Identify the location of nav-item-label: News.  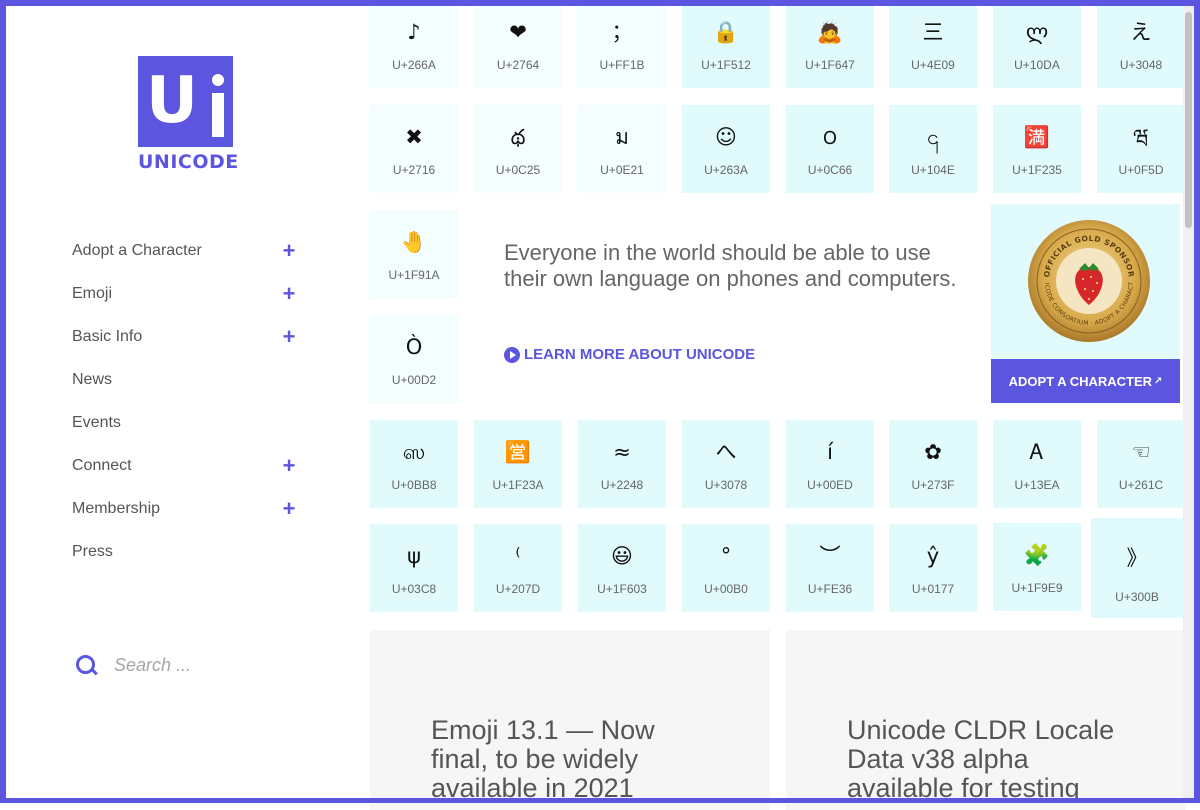
(92, 379).